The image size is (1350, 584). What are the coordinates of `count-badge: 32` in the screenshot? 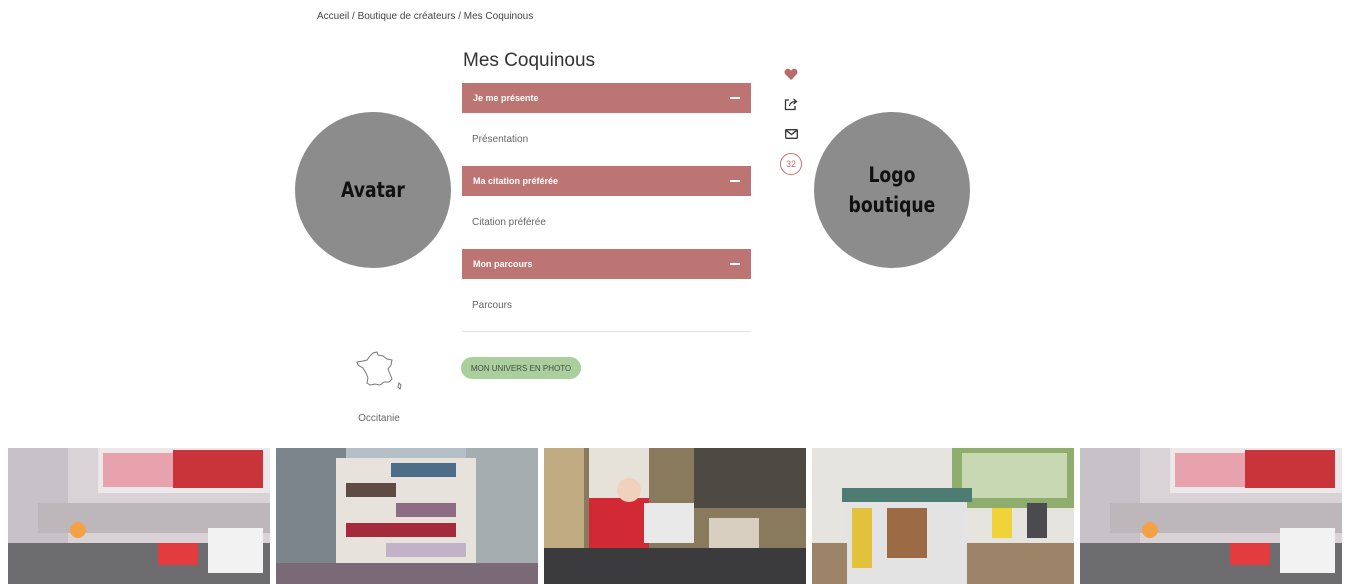 It's located at (791, 164).